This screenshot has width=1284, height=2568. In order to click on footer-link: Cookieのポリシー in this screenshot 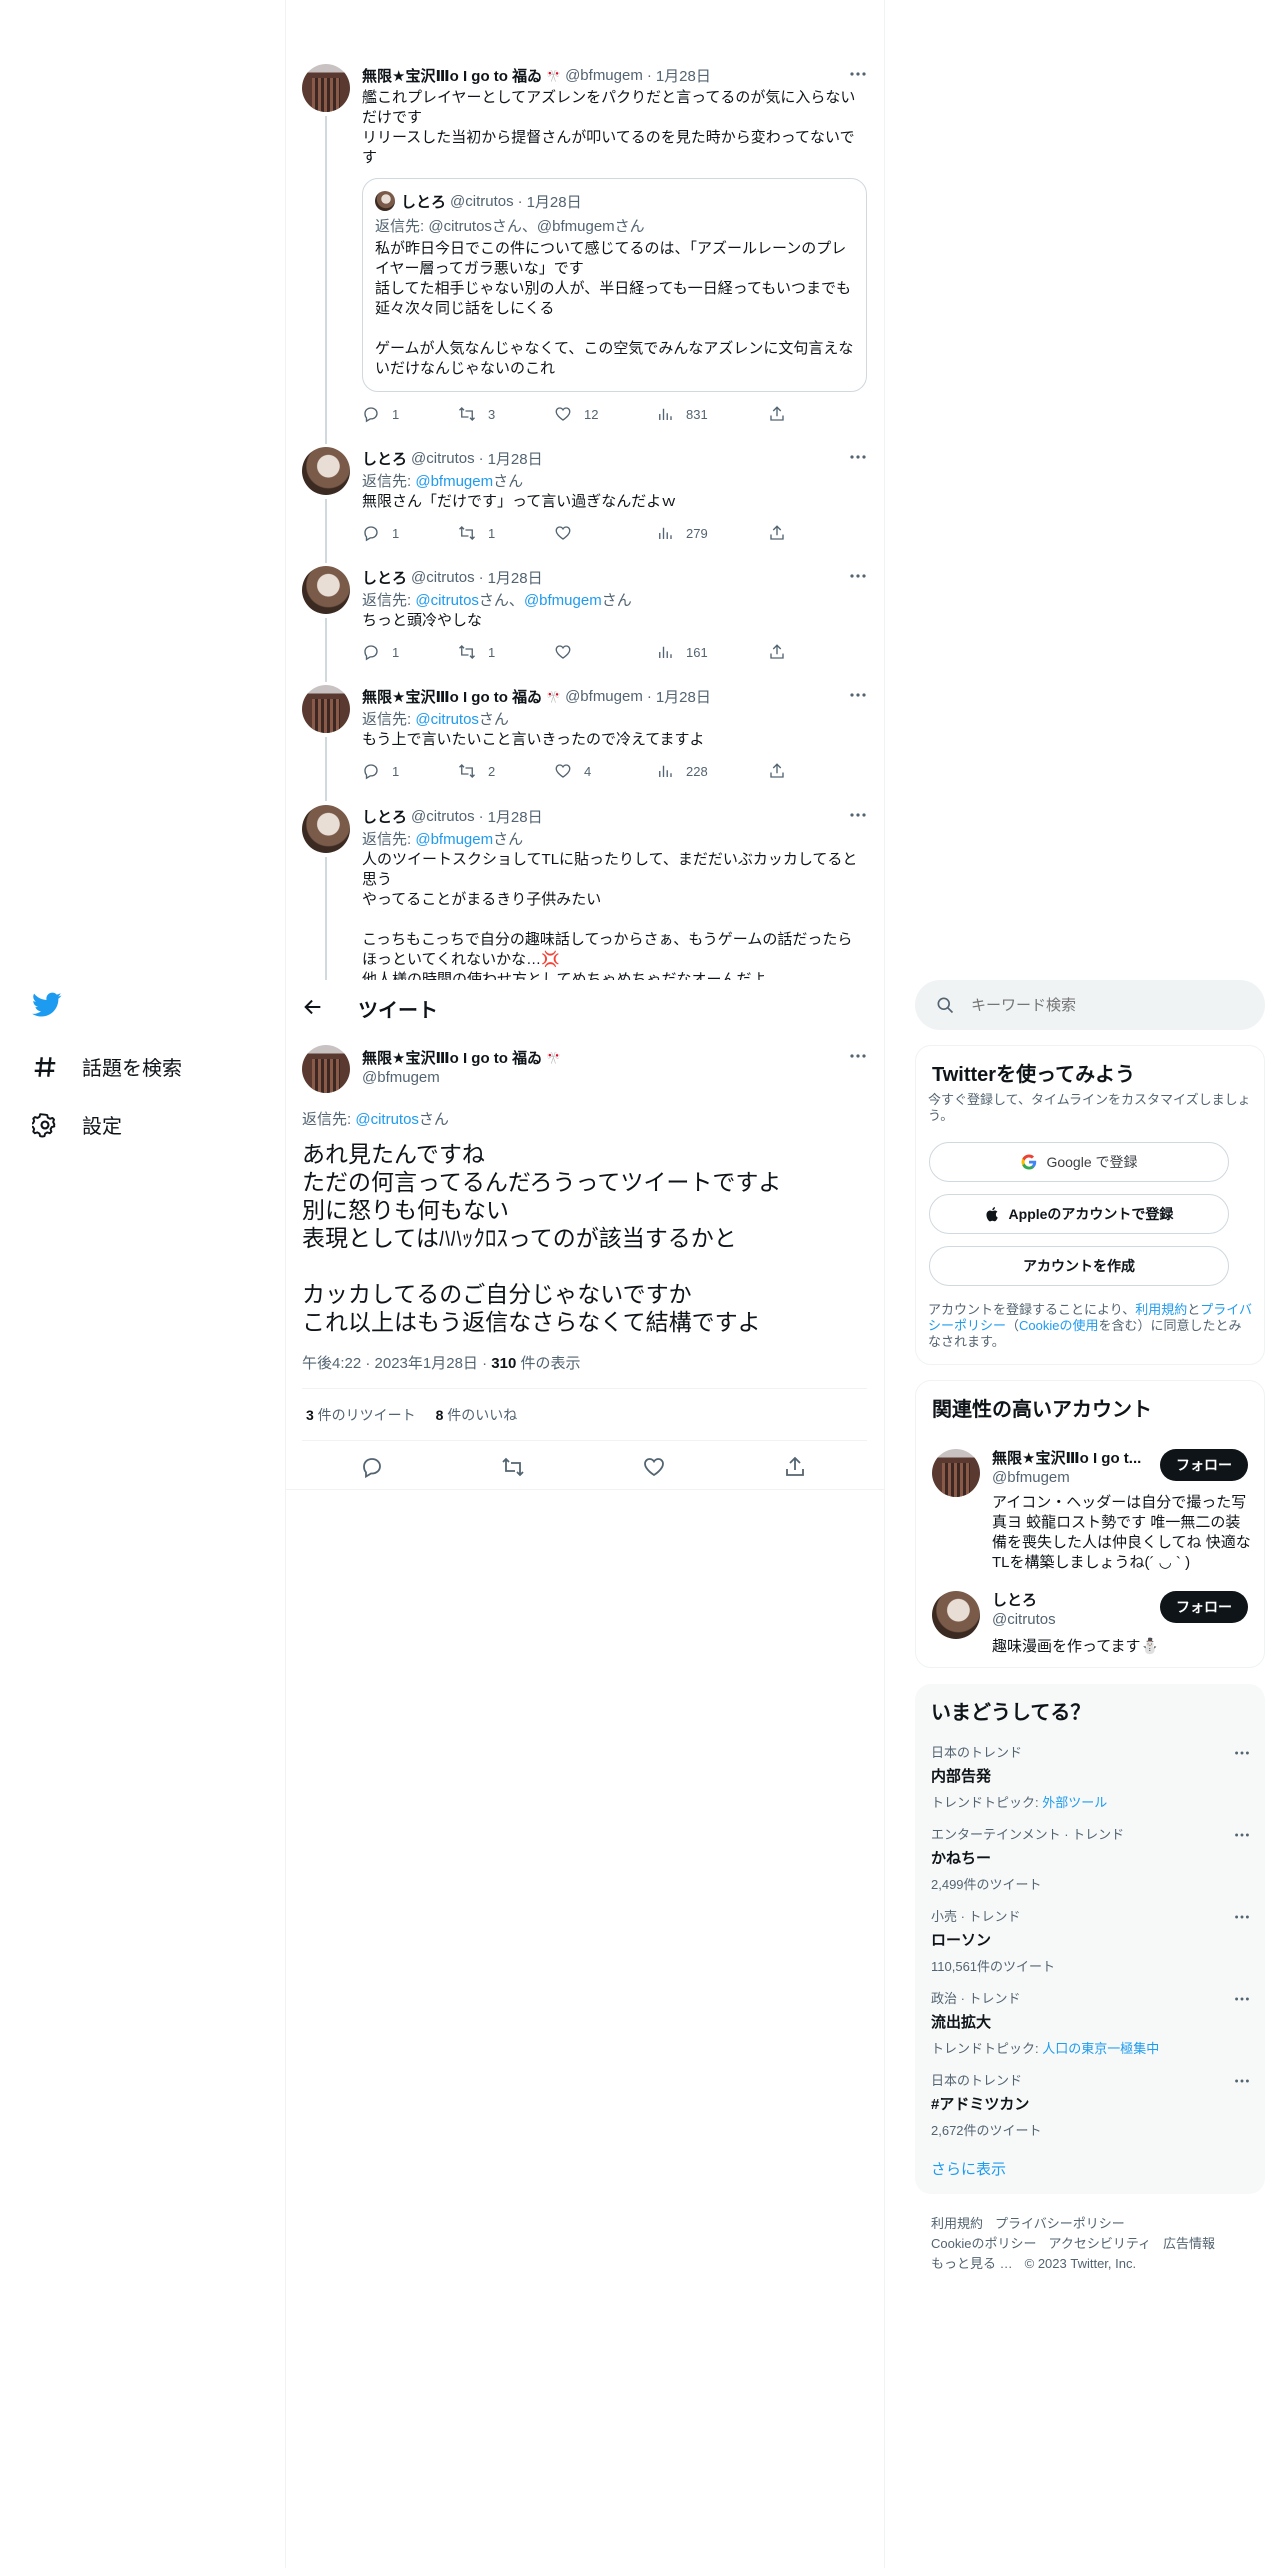, I will do `click(983, 2243)`.